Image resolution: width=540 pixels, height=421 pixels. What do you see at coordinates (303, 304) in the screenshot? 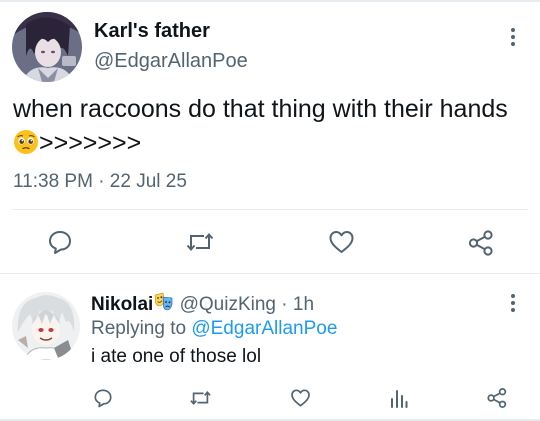
I see `reply-age: 1h` at bounding box center [303, 304].